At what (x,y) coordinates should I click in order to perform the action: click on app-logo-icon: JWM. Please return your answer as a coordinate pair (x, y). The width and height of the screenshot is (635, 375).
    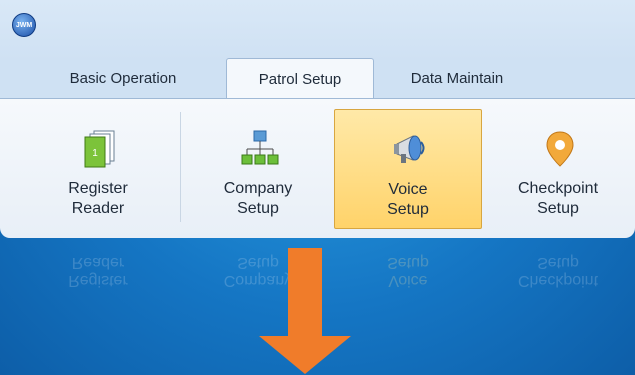
    Looking at the image, I should click on (24, 25).